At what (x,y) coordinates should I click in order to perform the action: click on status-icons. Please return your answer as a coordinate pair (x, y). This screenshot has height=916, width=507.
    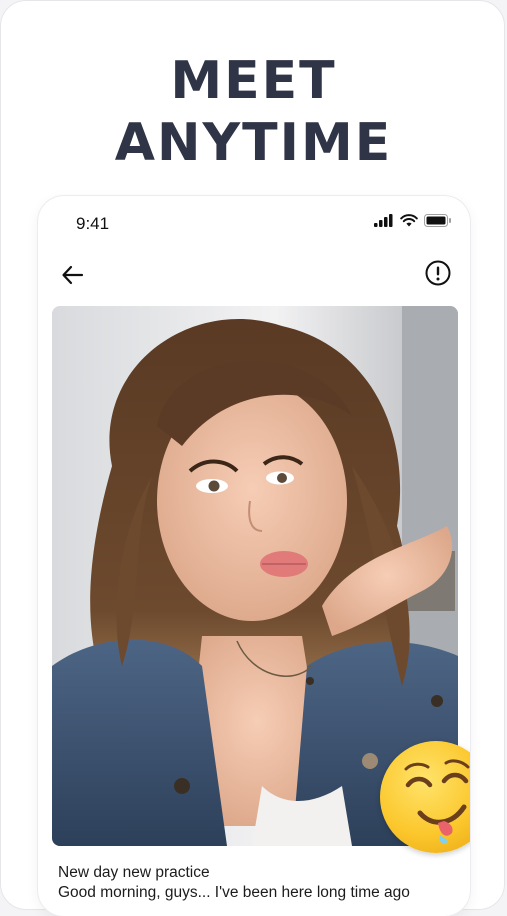
    Looking at the image, I should click on (413, 220).